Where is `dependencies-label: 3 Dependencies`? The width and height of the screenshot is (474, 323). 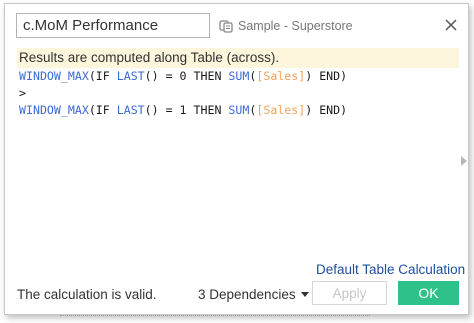
dependencies-label: 3 Dependencies is located at coordinates (247, 294).